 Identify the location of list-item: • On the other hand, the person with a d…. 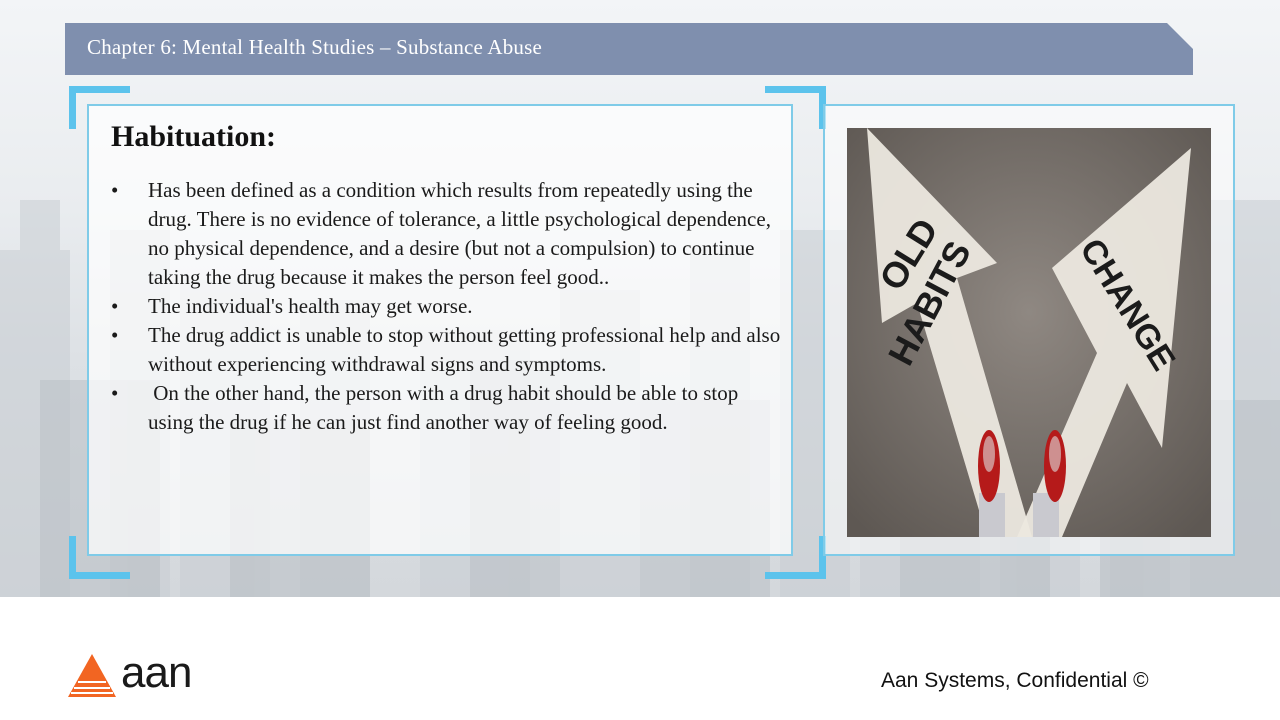
(446, 408).